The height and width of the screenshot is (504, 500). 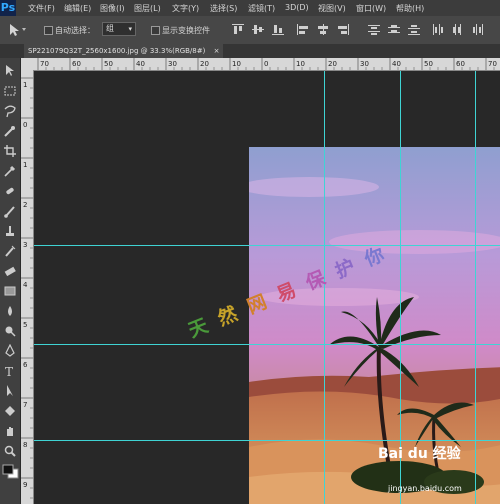 What do you see at coordinates (10, 281) in the screenshot?
I see `tools-panel: T` at bounding box center [10, 281].